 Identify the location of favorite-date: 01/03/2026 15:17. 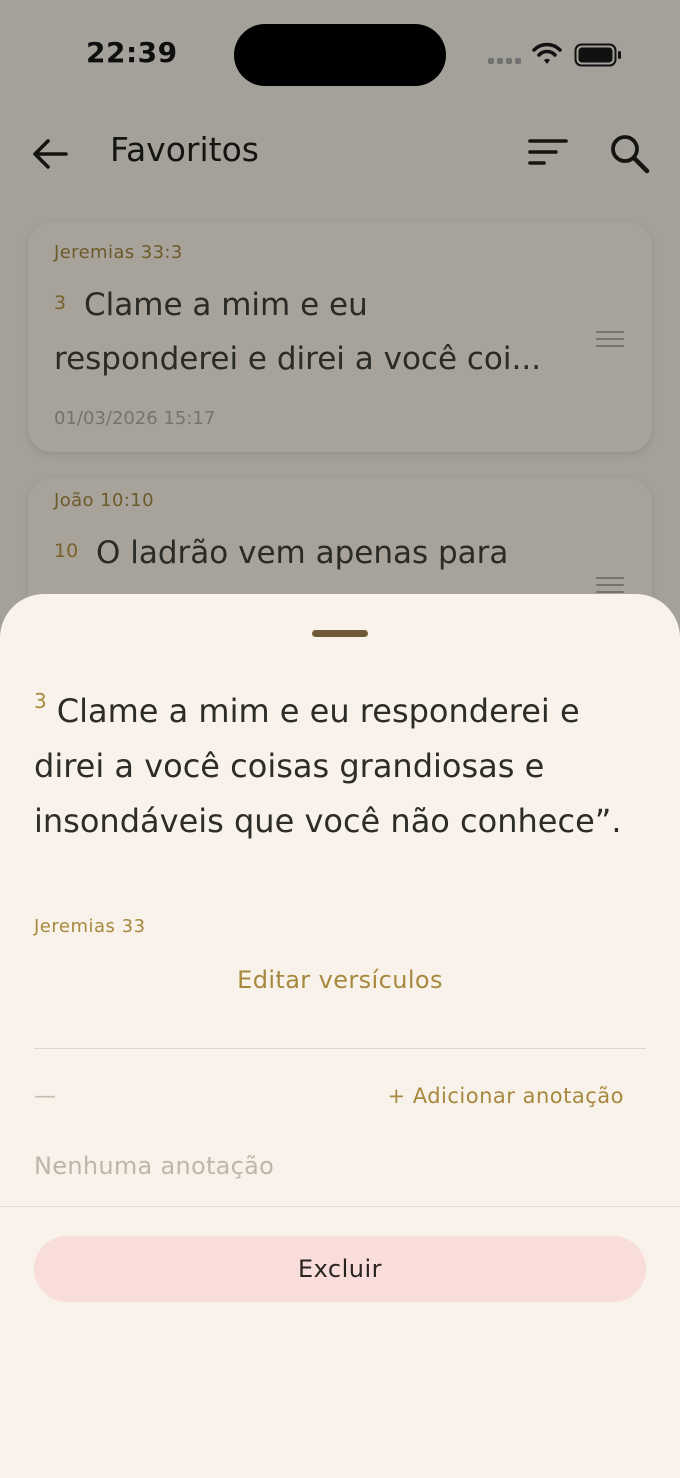
(135, 418).